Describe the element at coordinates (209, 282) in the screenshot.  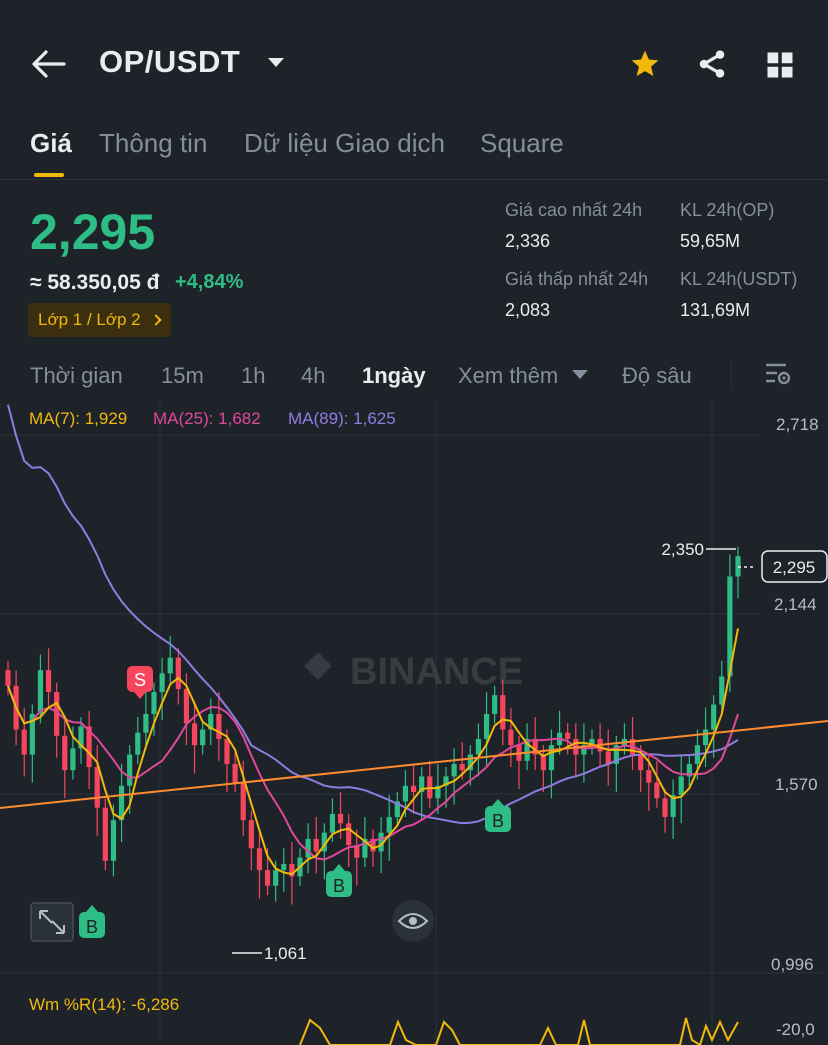
I see `price-change-percent: +4,84%` at that location.